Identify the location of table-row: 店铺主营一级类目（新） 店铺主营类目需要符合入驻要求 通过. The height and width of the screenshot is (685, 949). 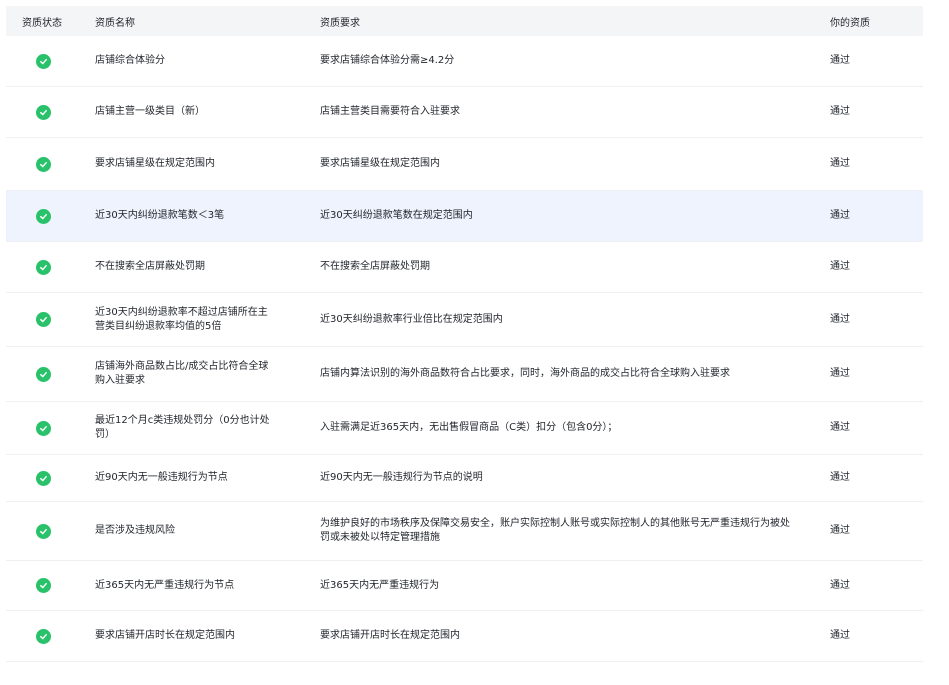
(464, 112).